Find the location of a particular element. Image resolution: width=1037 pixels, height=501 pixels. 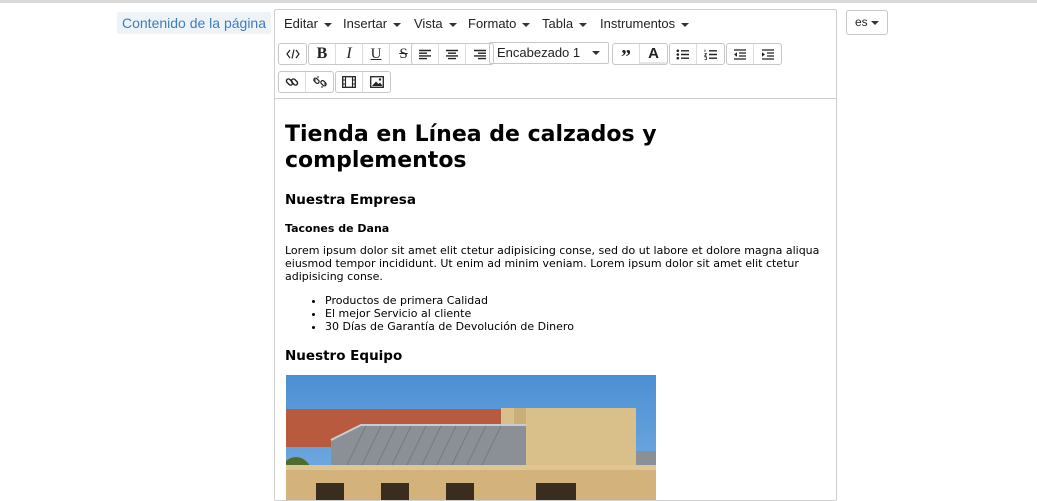

building-photo is located at coordinates (471, 437).